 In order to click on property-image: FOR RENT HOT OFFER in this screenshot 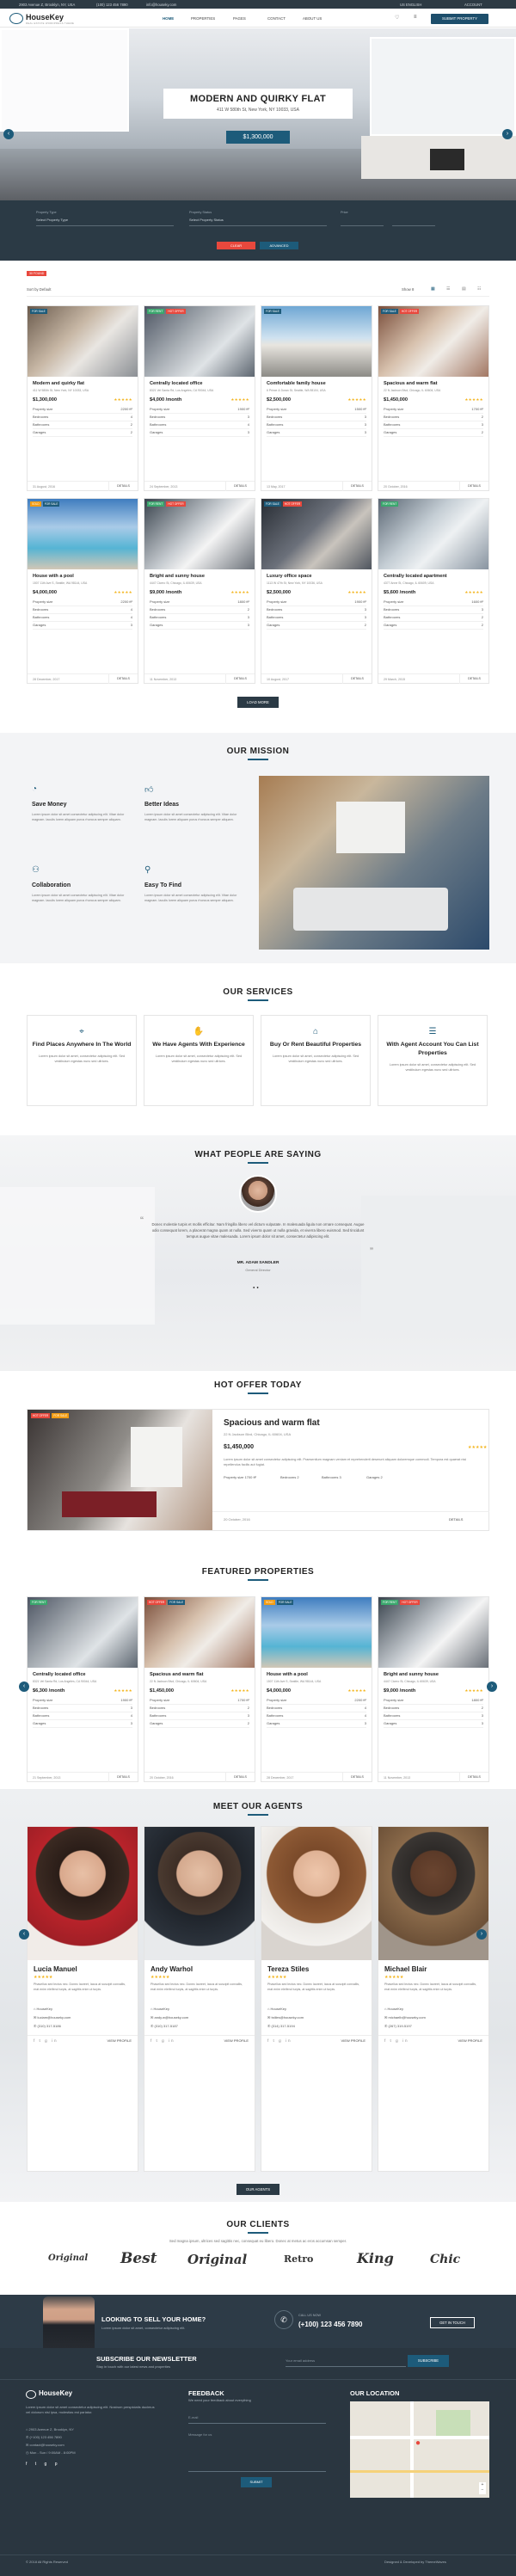, I will do `click(433, 1632)`.